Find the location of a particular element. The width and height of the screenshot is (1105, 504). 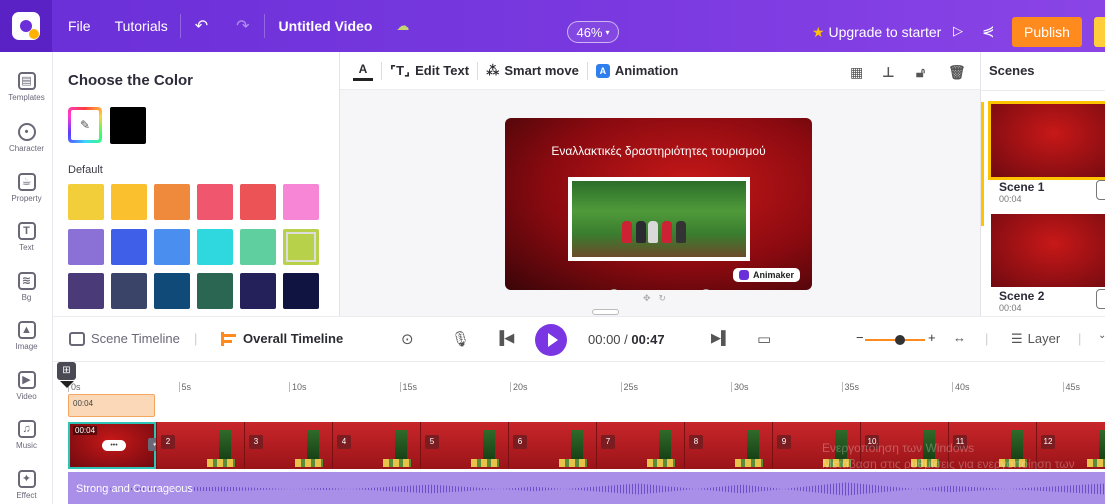

timeline-zoom-slider is located at coordinates (895, 340).